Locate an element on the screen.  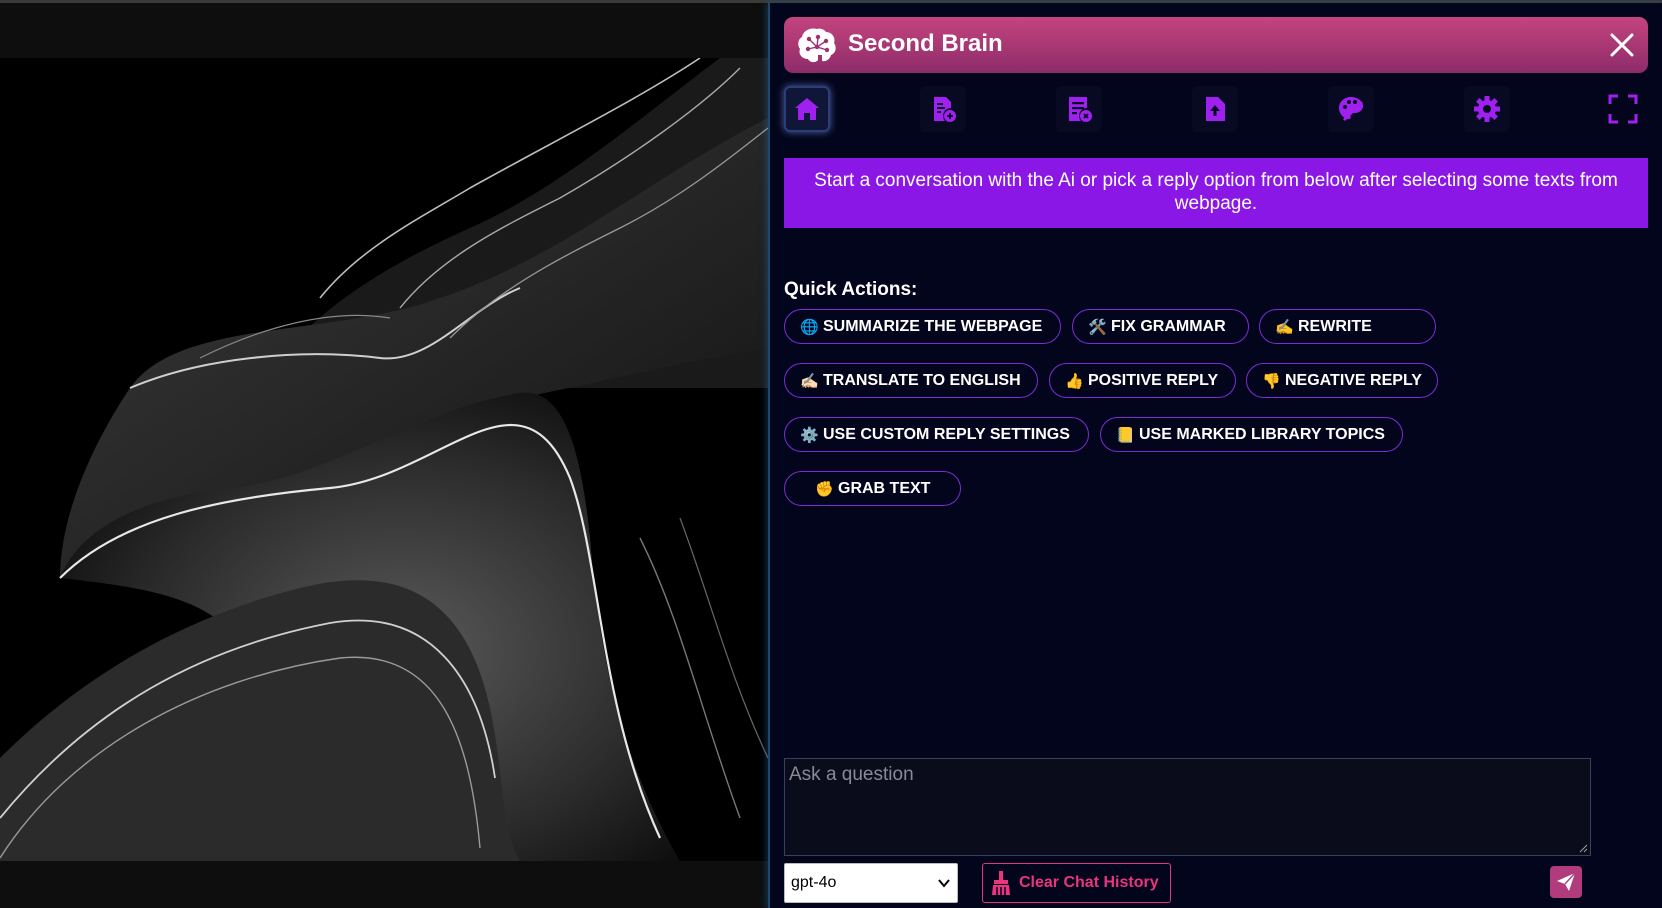
button-label: FIX GRAMMAR is located at coordinates (1168, 326).